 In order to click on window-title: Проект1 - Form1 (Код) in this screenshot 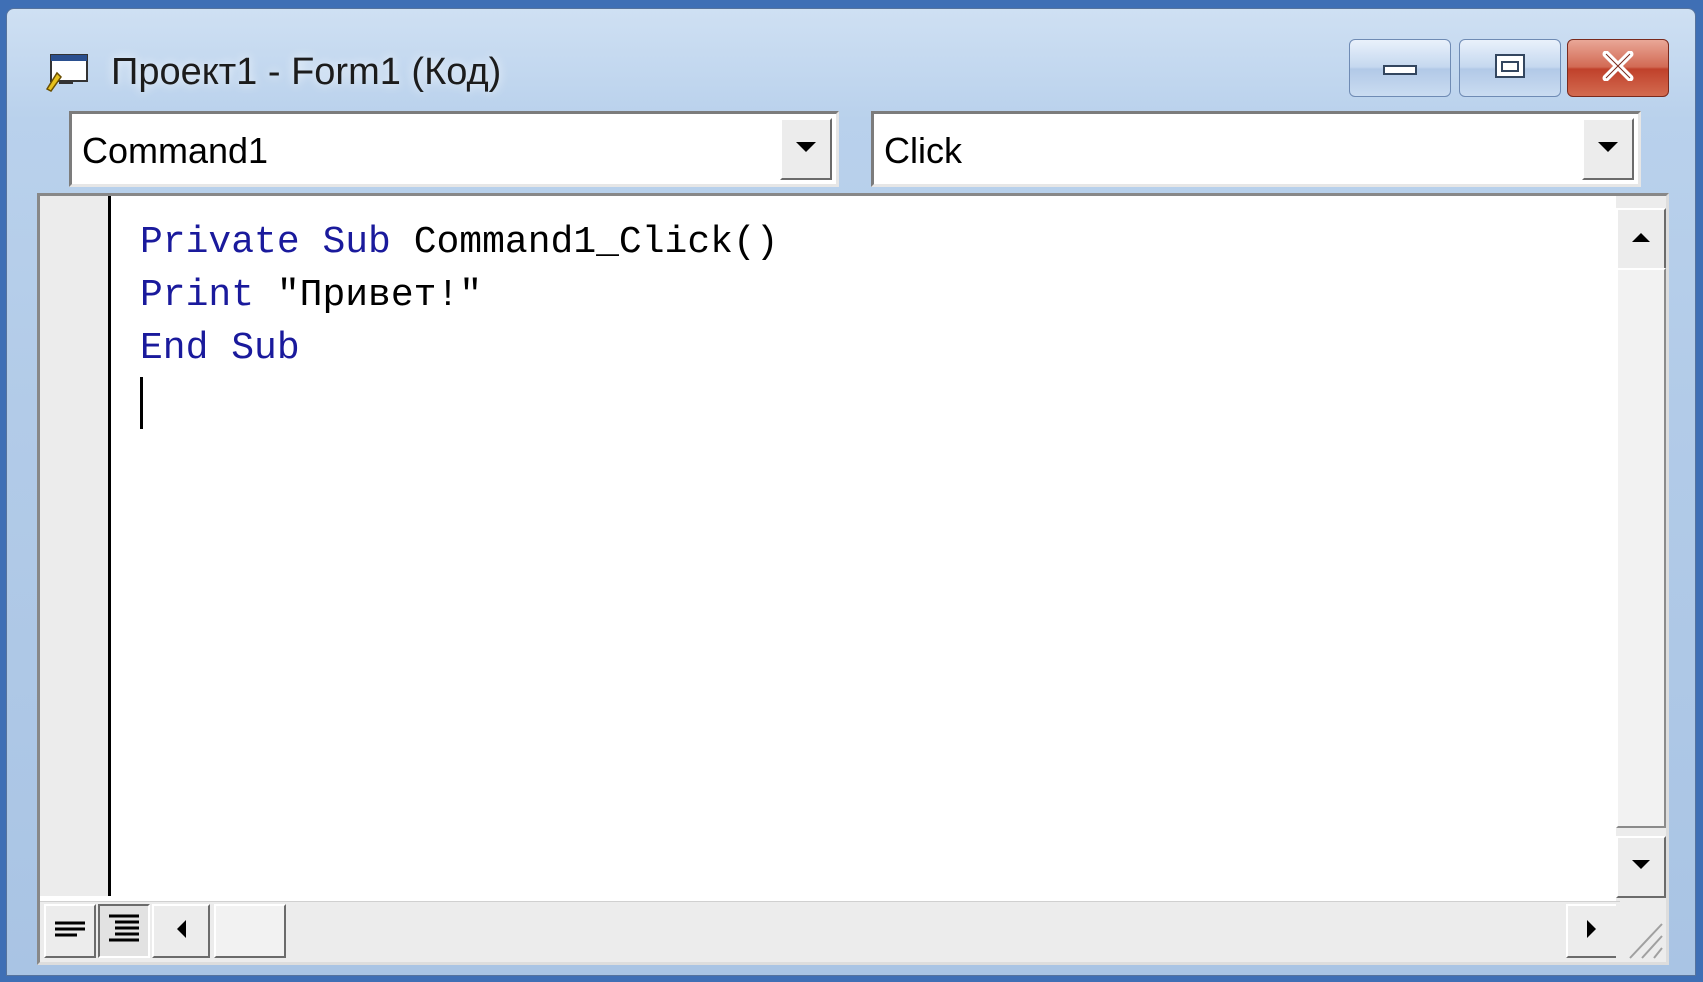, I will do `click(306, 72)`.